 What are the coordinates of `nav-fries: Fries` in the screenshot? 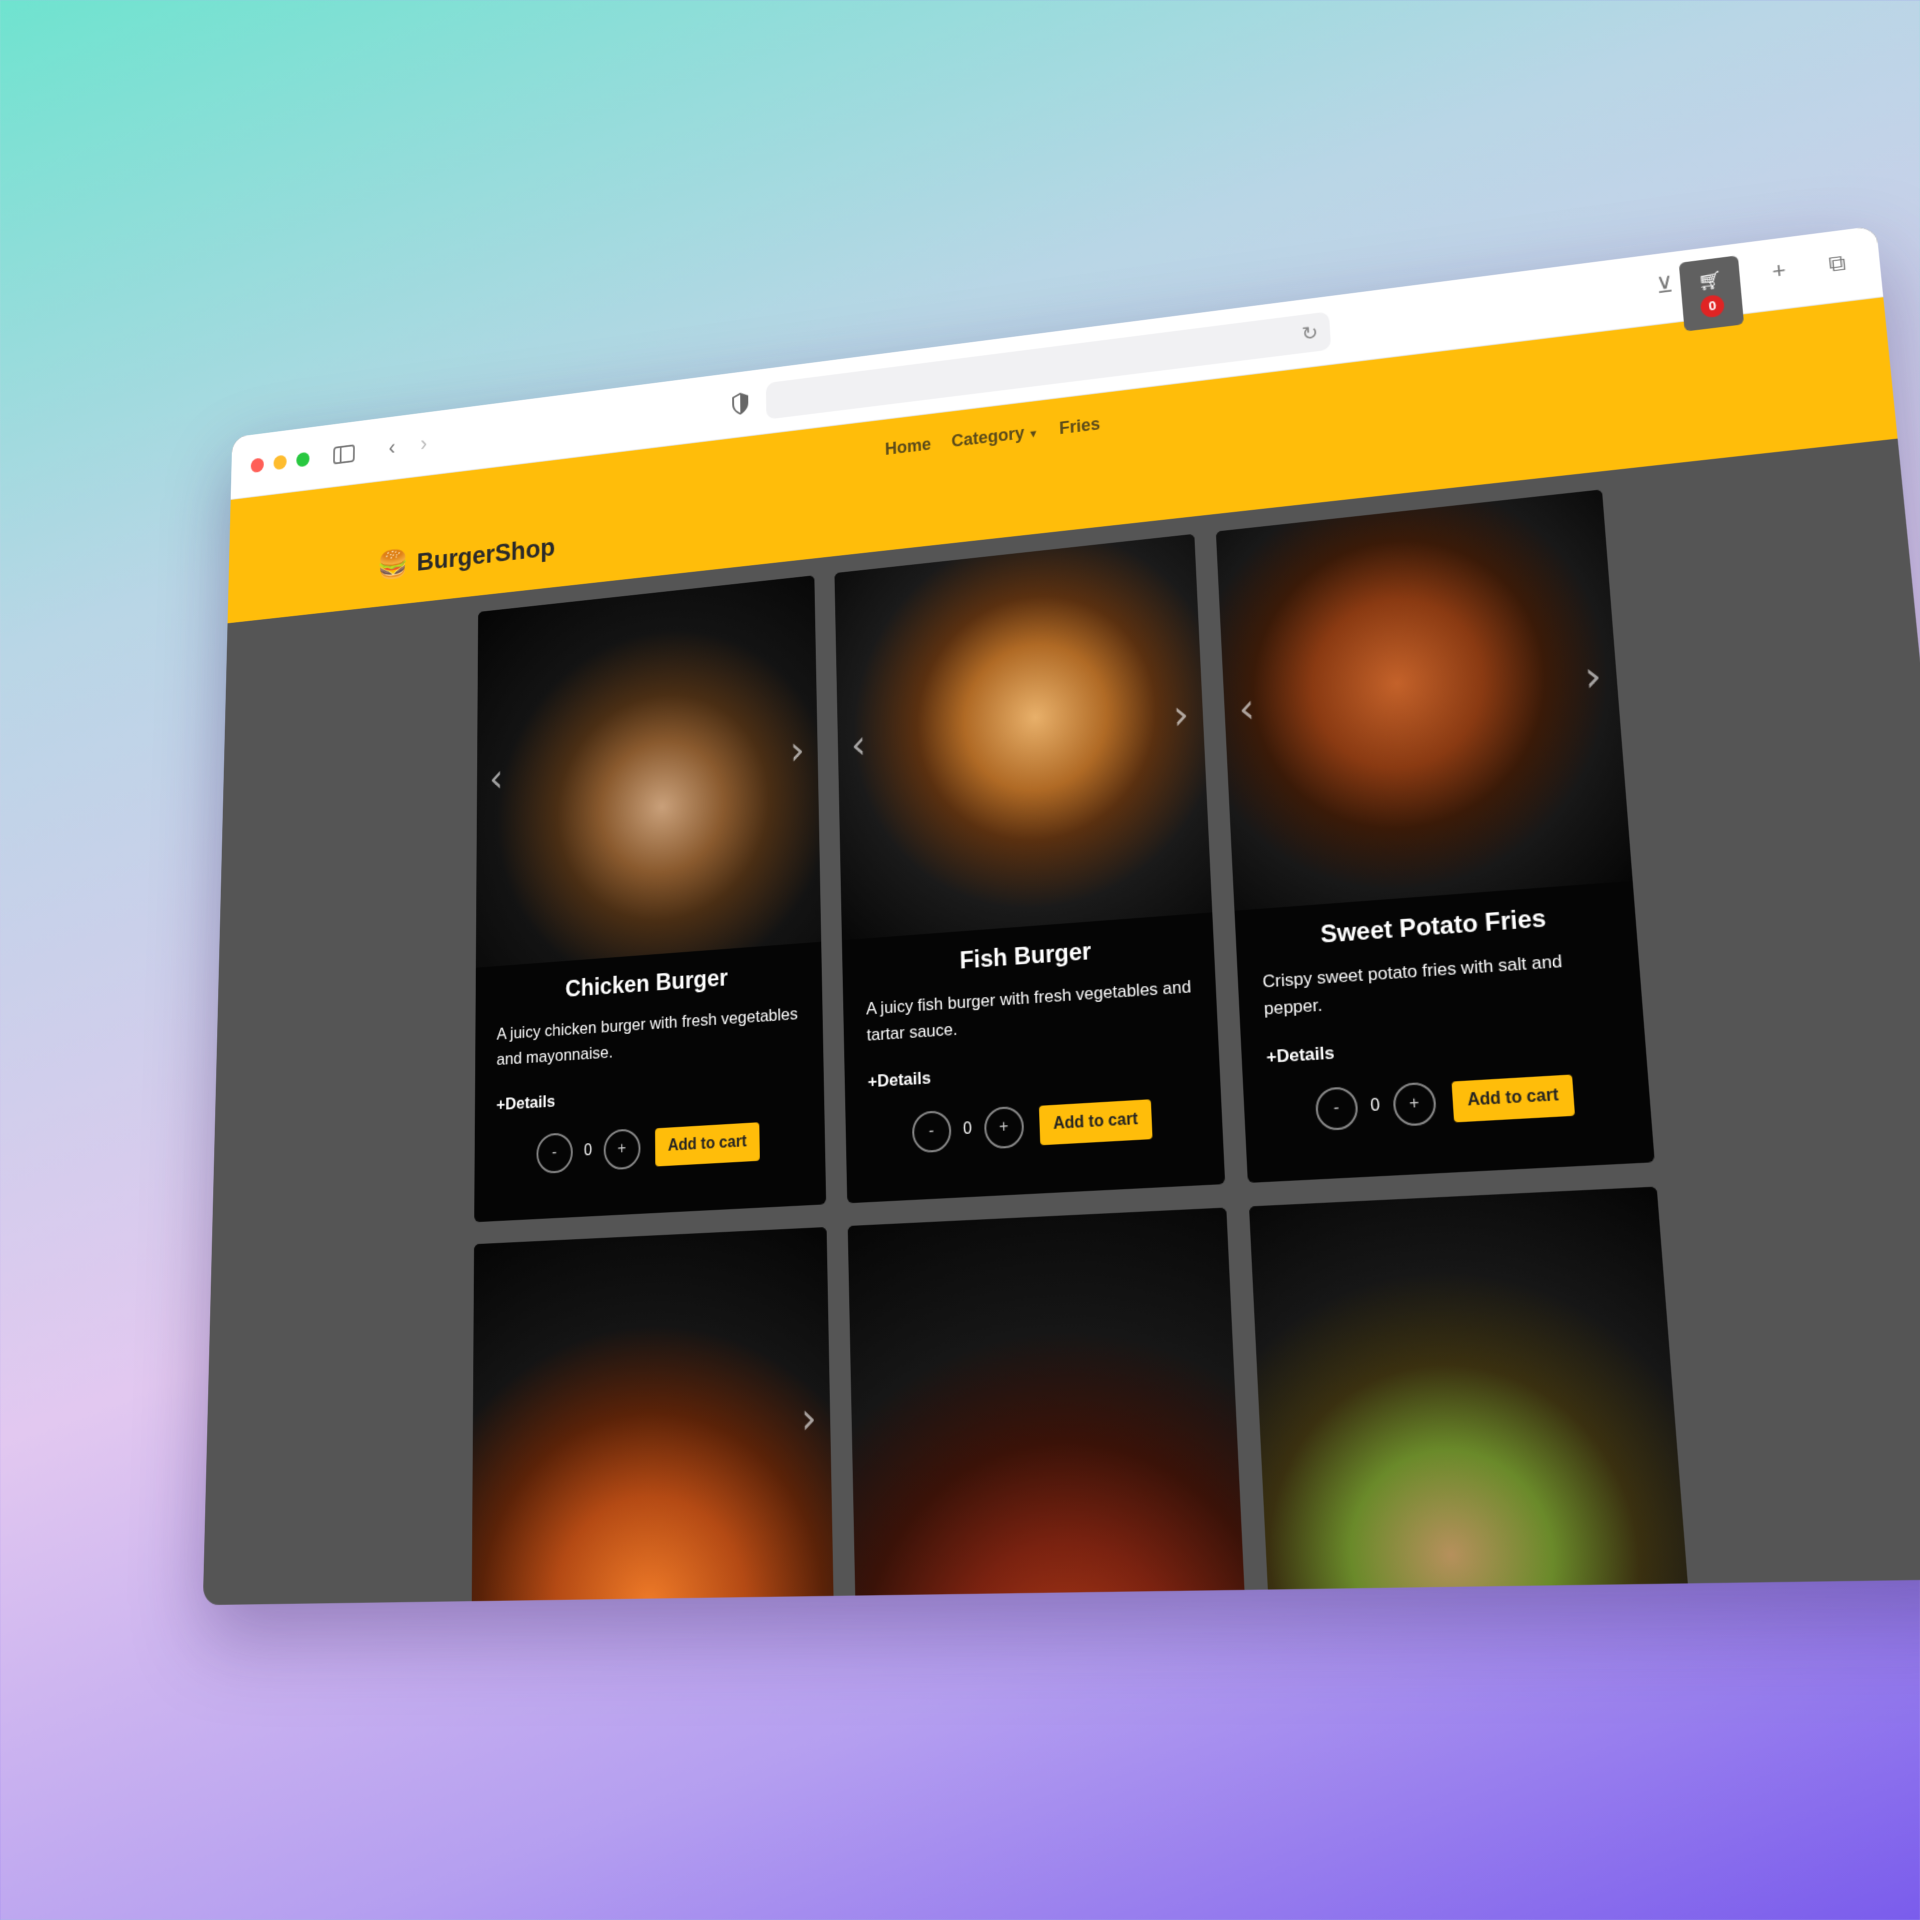 It's located at (1080, 426).